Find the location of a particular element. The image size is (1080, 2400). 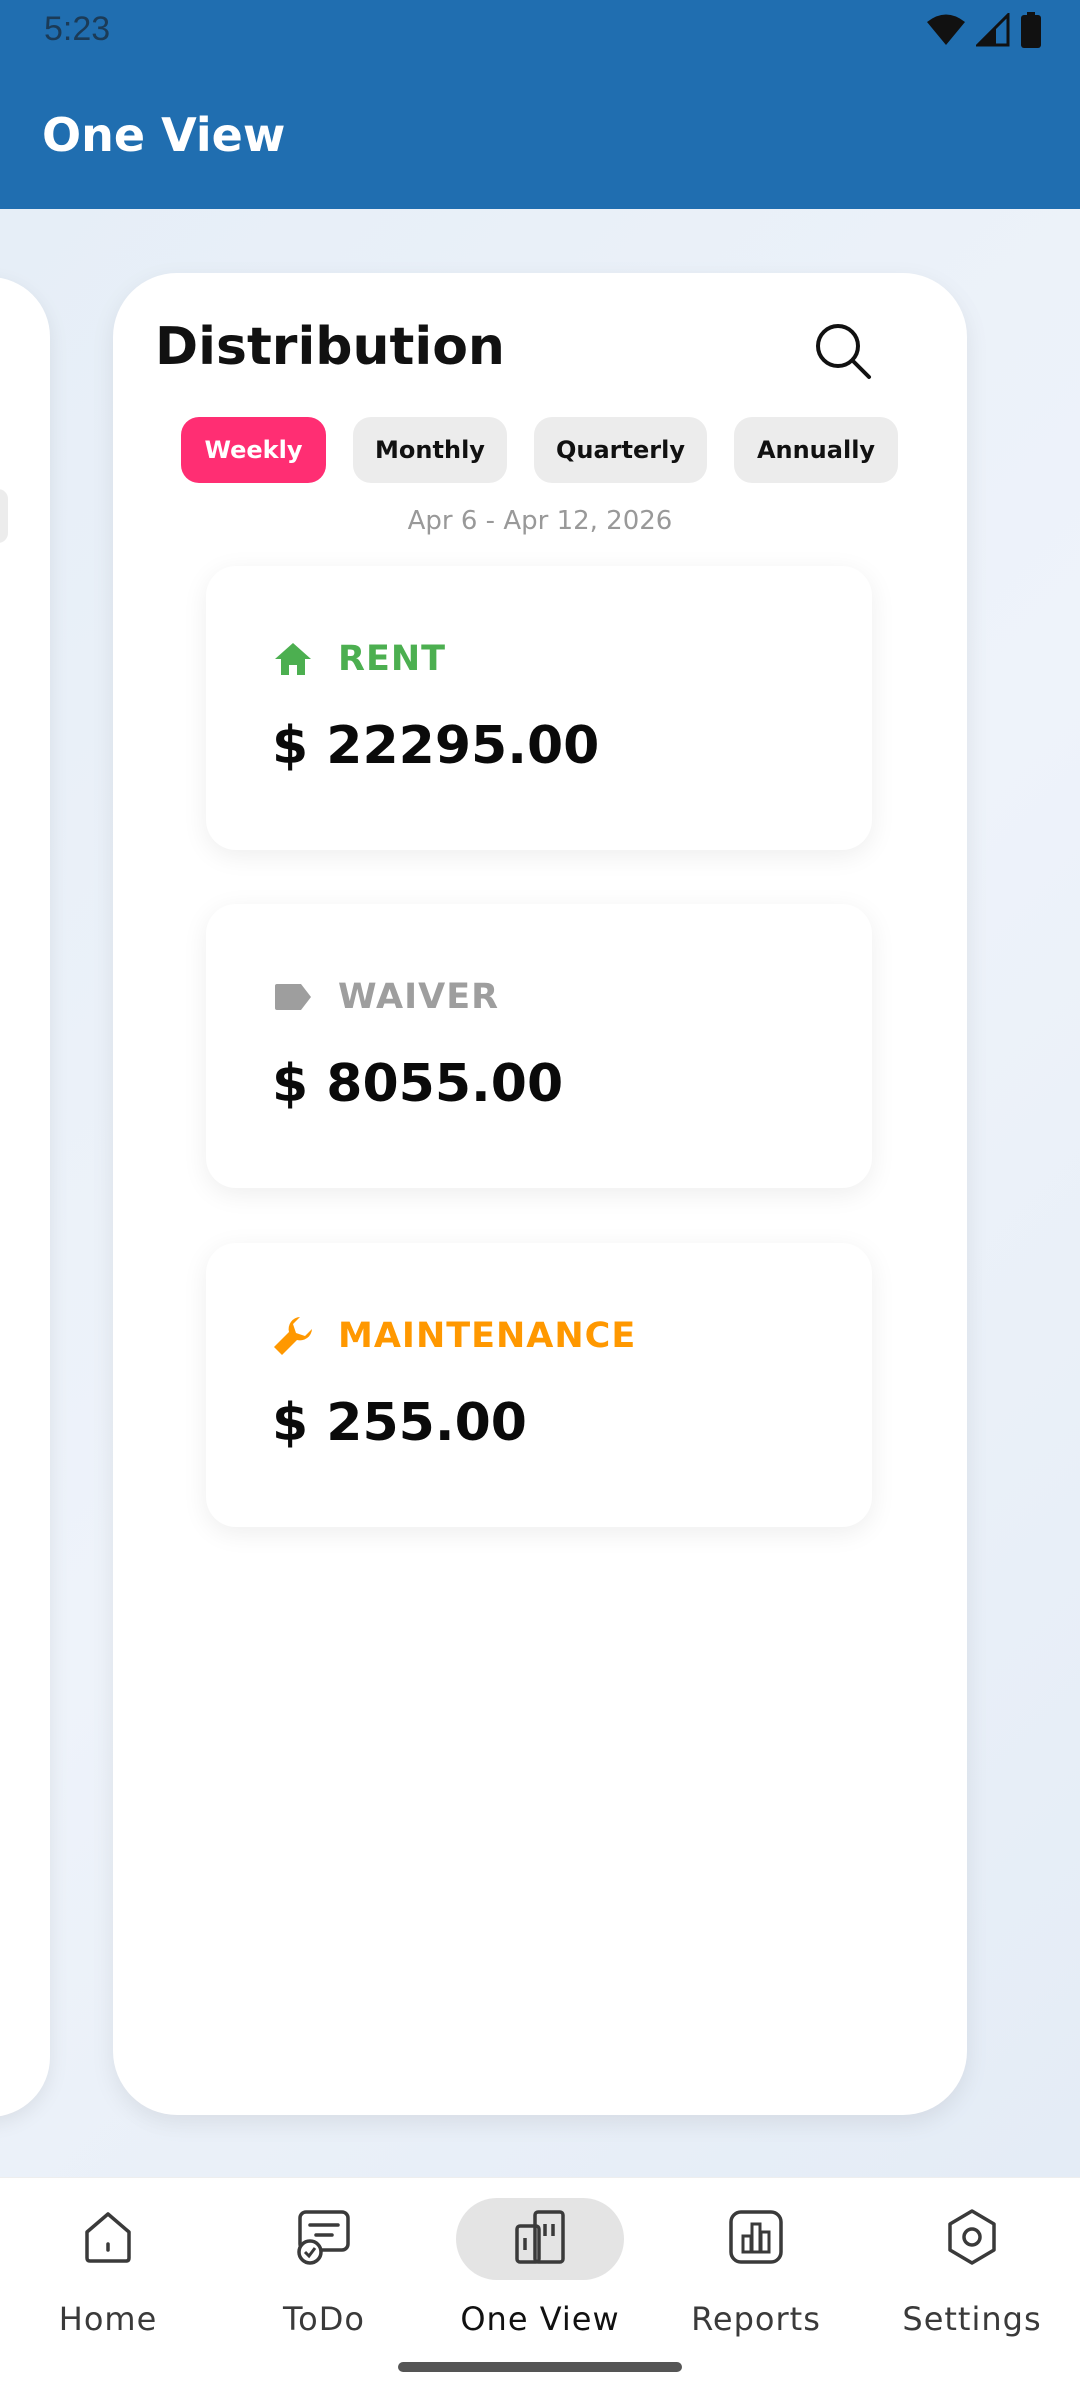

nav-todo-label: ToDo is located at coordinates (324, 2319).